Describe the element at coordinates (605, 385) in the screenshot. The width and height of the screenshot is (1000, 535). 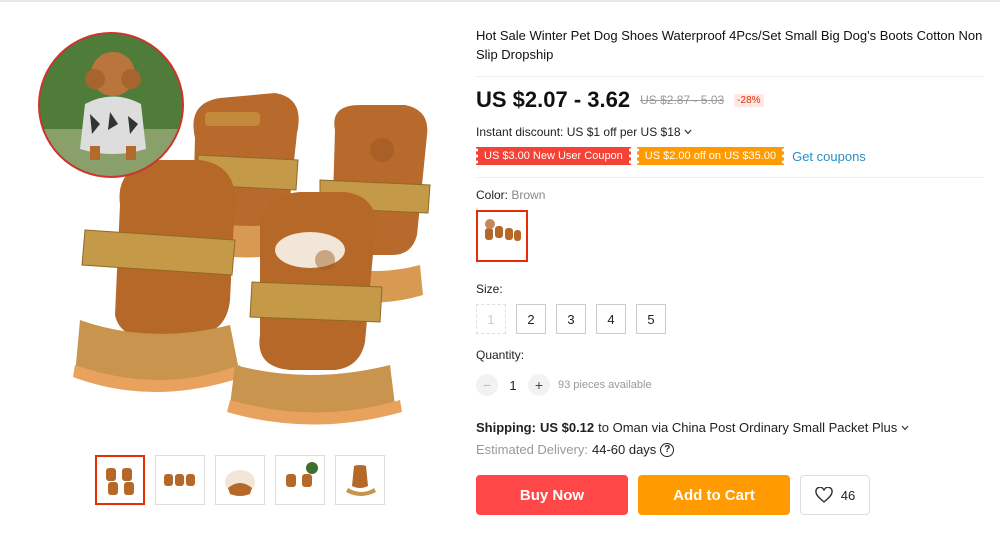
I see `quantity-available: 93 pieces available` at that location.